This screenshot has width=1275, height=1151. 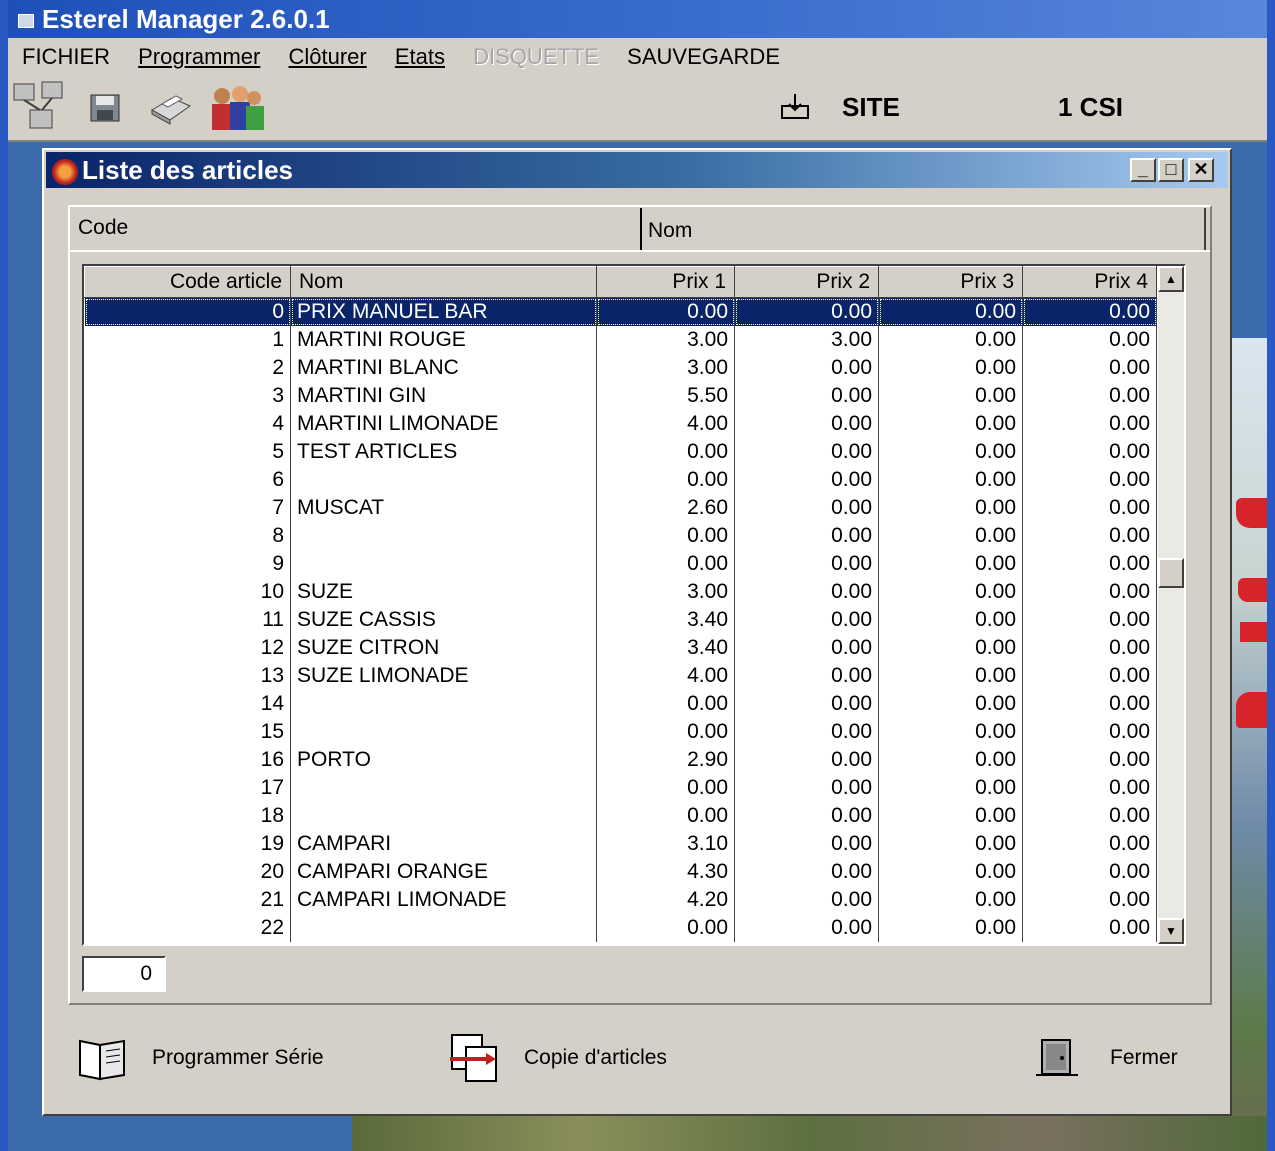 What do you see at coordinates (1171, 573) in the screenshot?
I see `scroll-thumb` at bounding box center [1171, 573].